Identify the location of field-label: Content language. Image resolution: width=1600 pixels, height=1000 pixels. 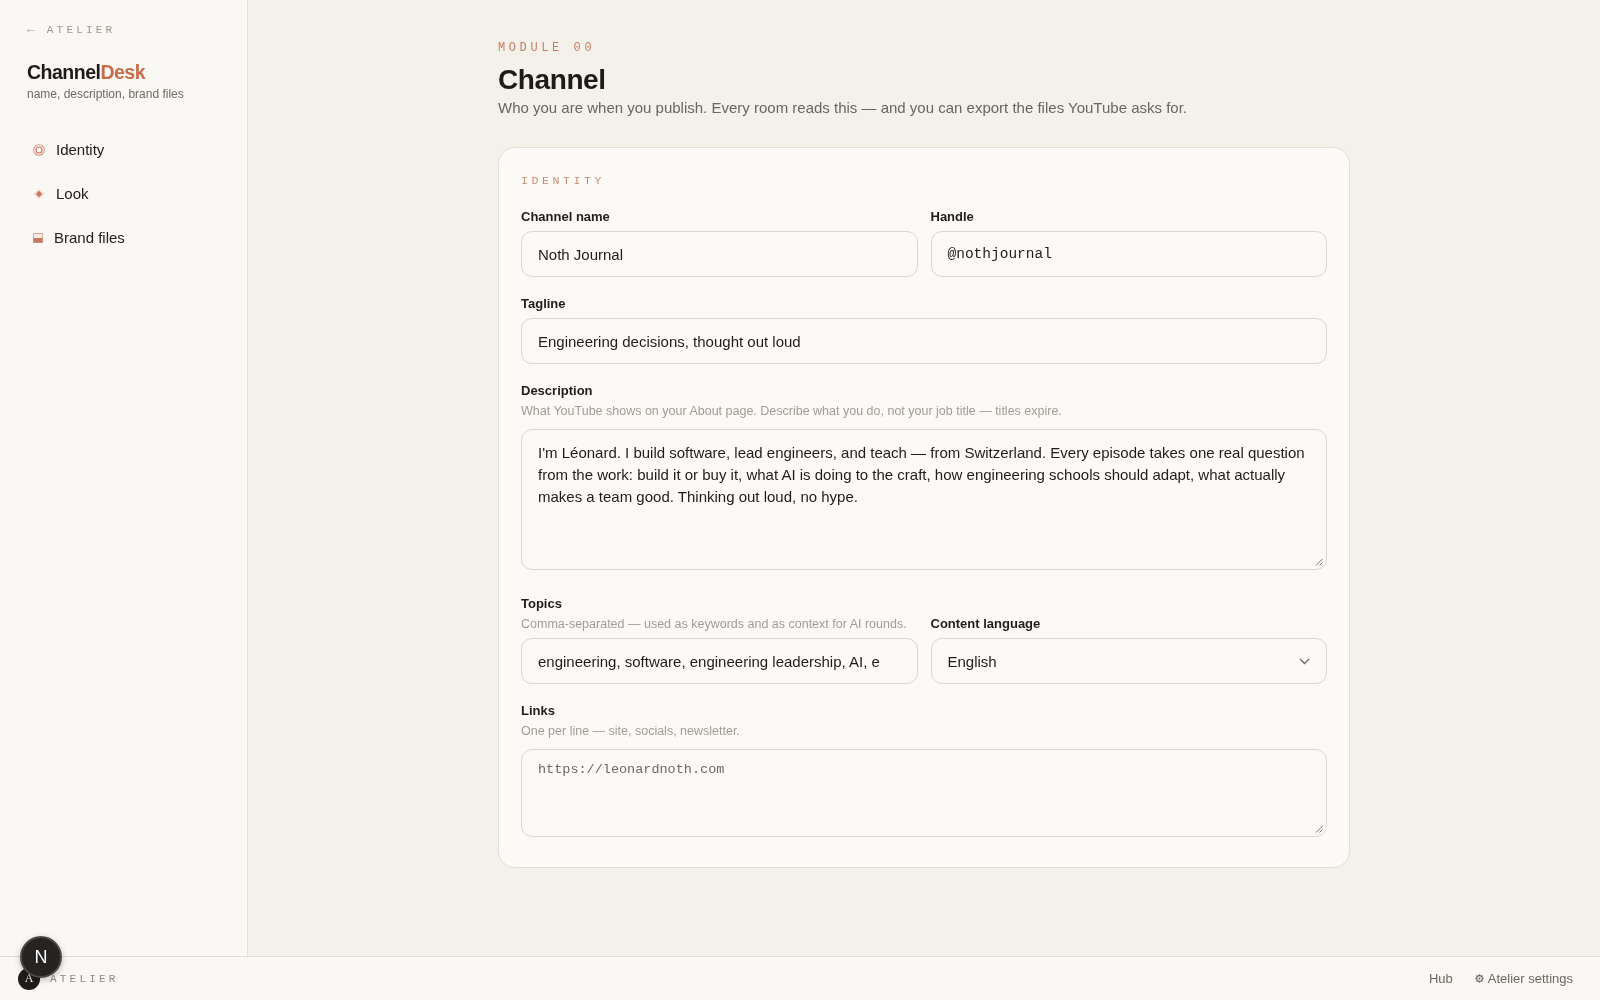
(985, 624).